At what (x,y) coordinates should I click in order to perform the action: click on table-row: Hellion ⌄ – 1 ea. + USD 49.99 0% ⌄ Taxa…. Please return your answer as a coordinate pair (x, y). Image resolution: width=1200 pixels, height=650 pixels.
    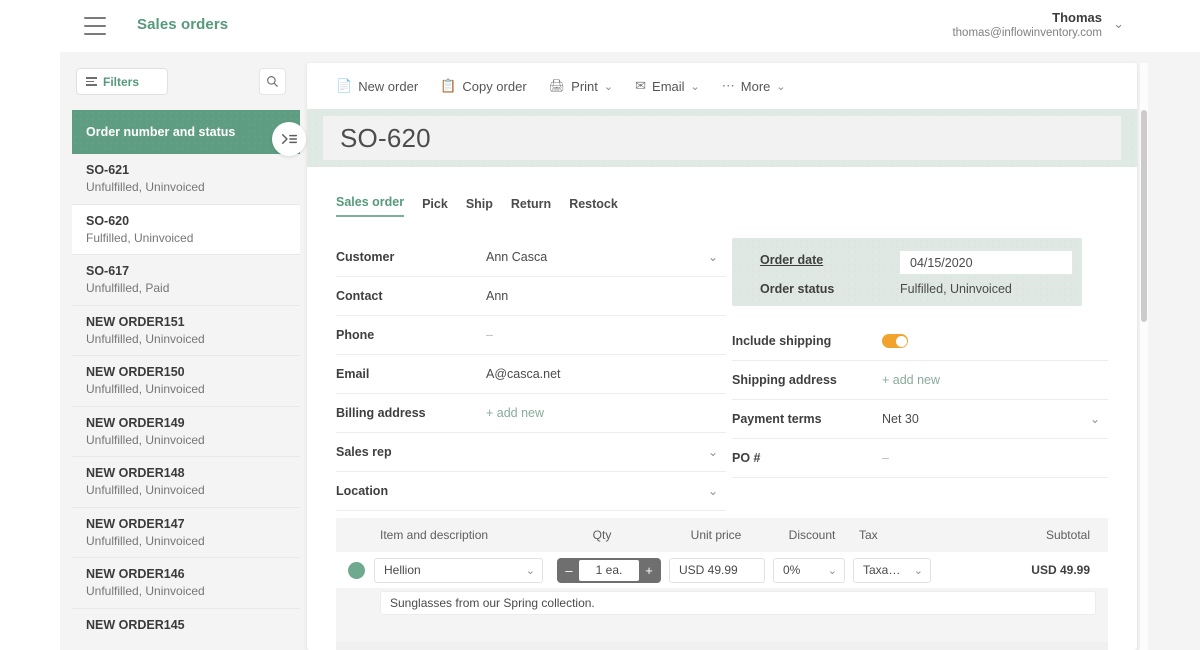
    Looking at the image, I should click on (722, 570).